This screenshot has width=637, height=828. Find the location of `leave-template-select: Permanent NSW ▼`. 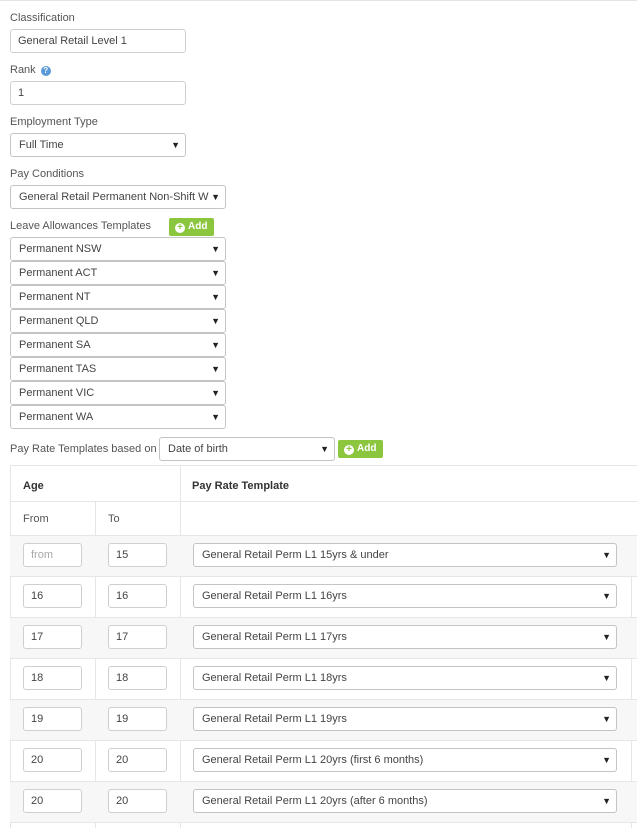

leave-template-select: Permanent NSW ▼ is located at coordinates (118, 249).